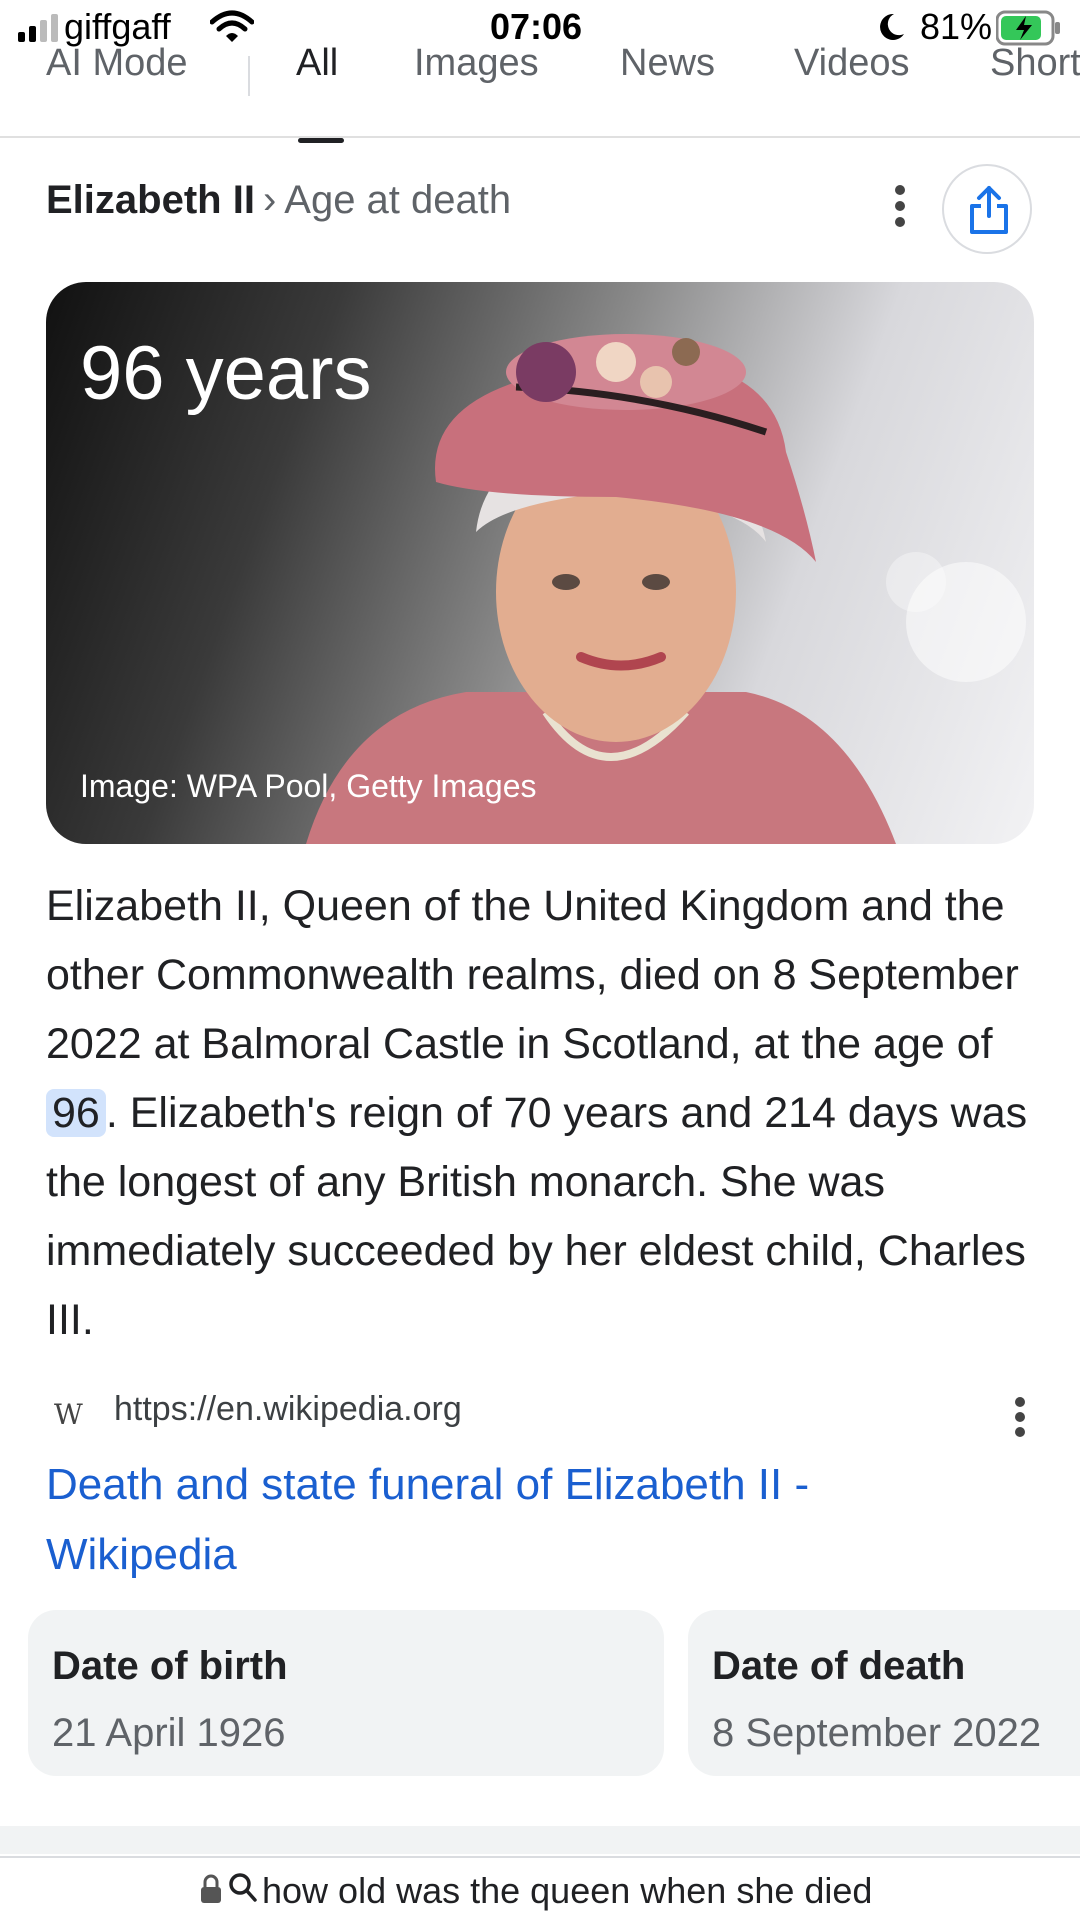 The height and width of the screenshot is (1922, 1080). I want to click on tab-divider, so click(249, 76).